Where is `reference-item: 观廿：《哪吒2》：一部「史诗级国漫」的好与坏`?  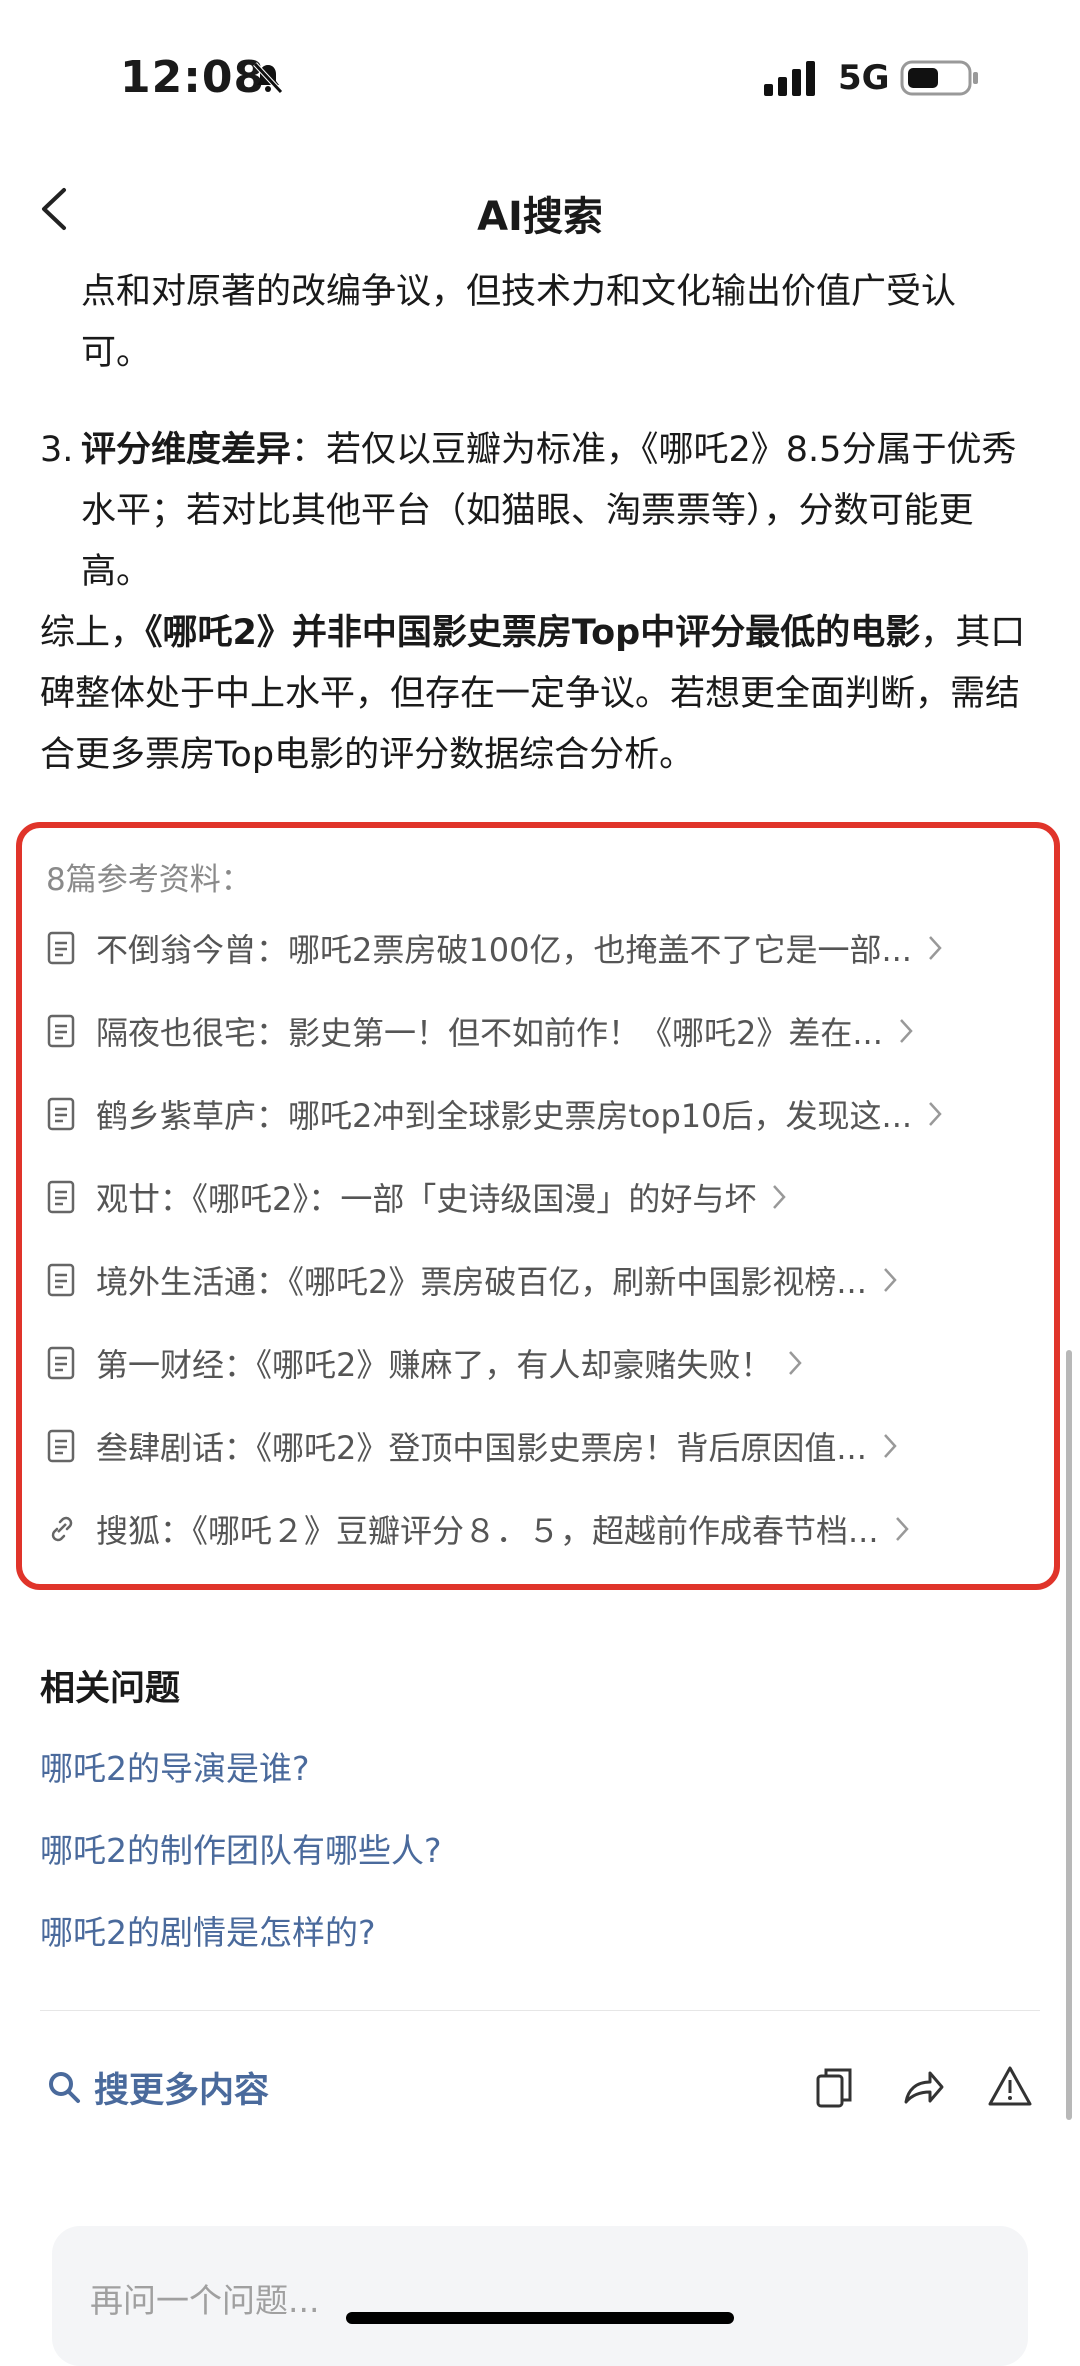 reference-item: 观廿：《哪吒2》：一部「史诗级国漫」的好与坏 is located at coordinates (546, 1197).